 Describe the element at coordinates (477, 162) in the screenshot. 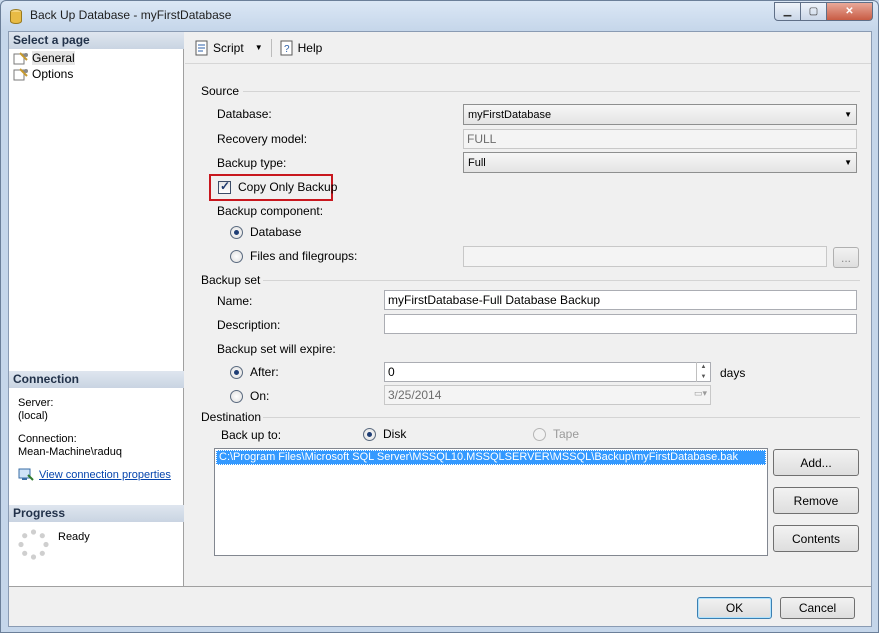

I see `backup-type-select-value: Full` at that location.